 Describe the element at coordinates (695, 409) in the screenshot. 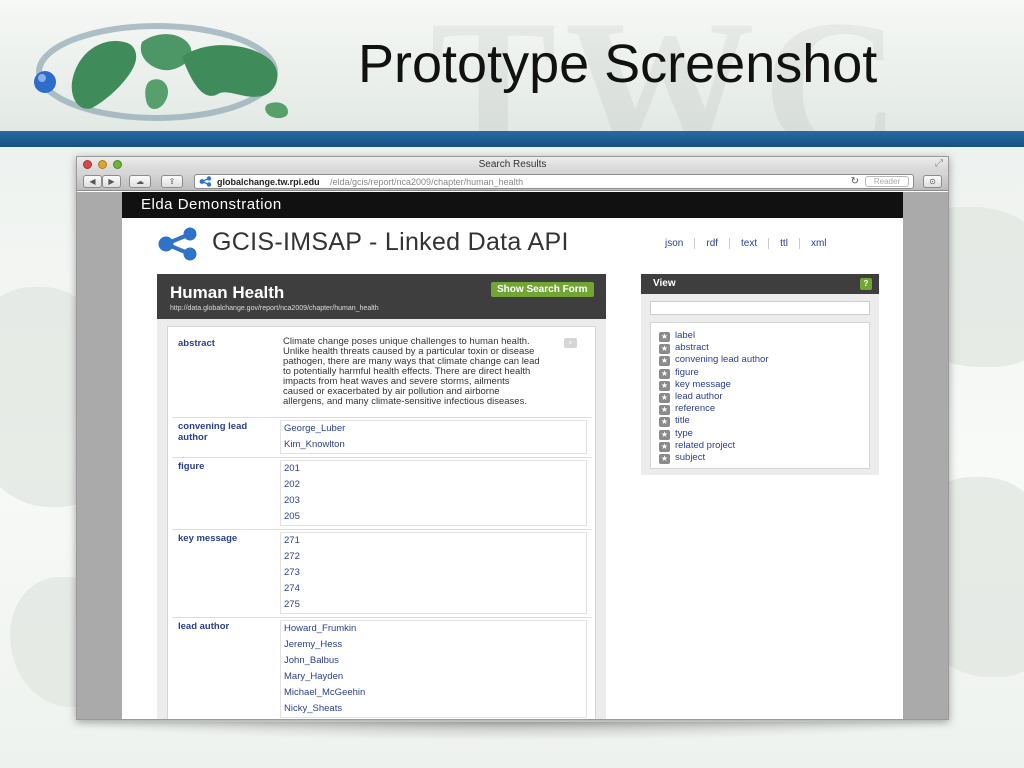

I see `view-item-label: reference` at that location.